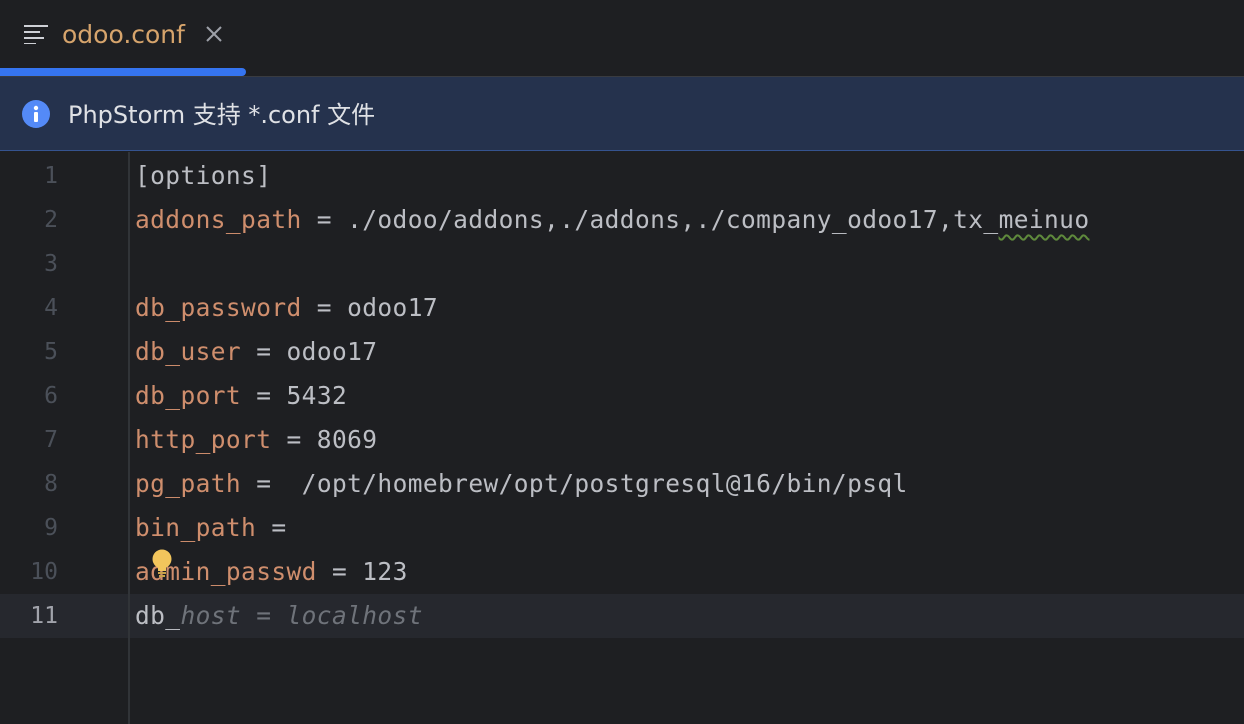 The width and height of the screenshot is (1244, 724). Describe the element at coordinates (622, 528) in the screenshot. I see `code-line: 9 bin_path =` at that location.